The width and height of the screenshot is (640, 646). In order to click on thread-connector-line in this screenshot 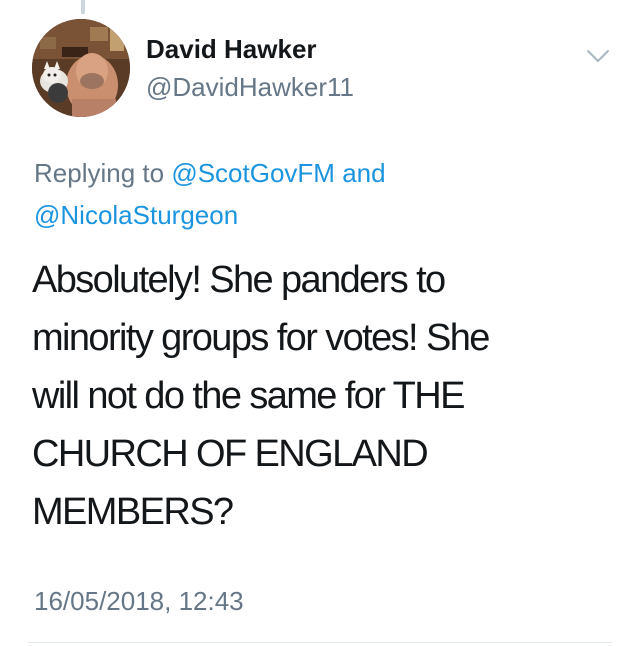, I will do `click(83, 7)`.